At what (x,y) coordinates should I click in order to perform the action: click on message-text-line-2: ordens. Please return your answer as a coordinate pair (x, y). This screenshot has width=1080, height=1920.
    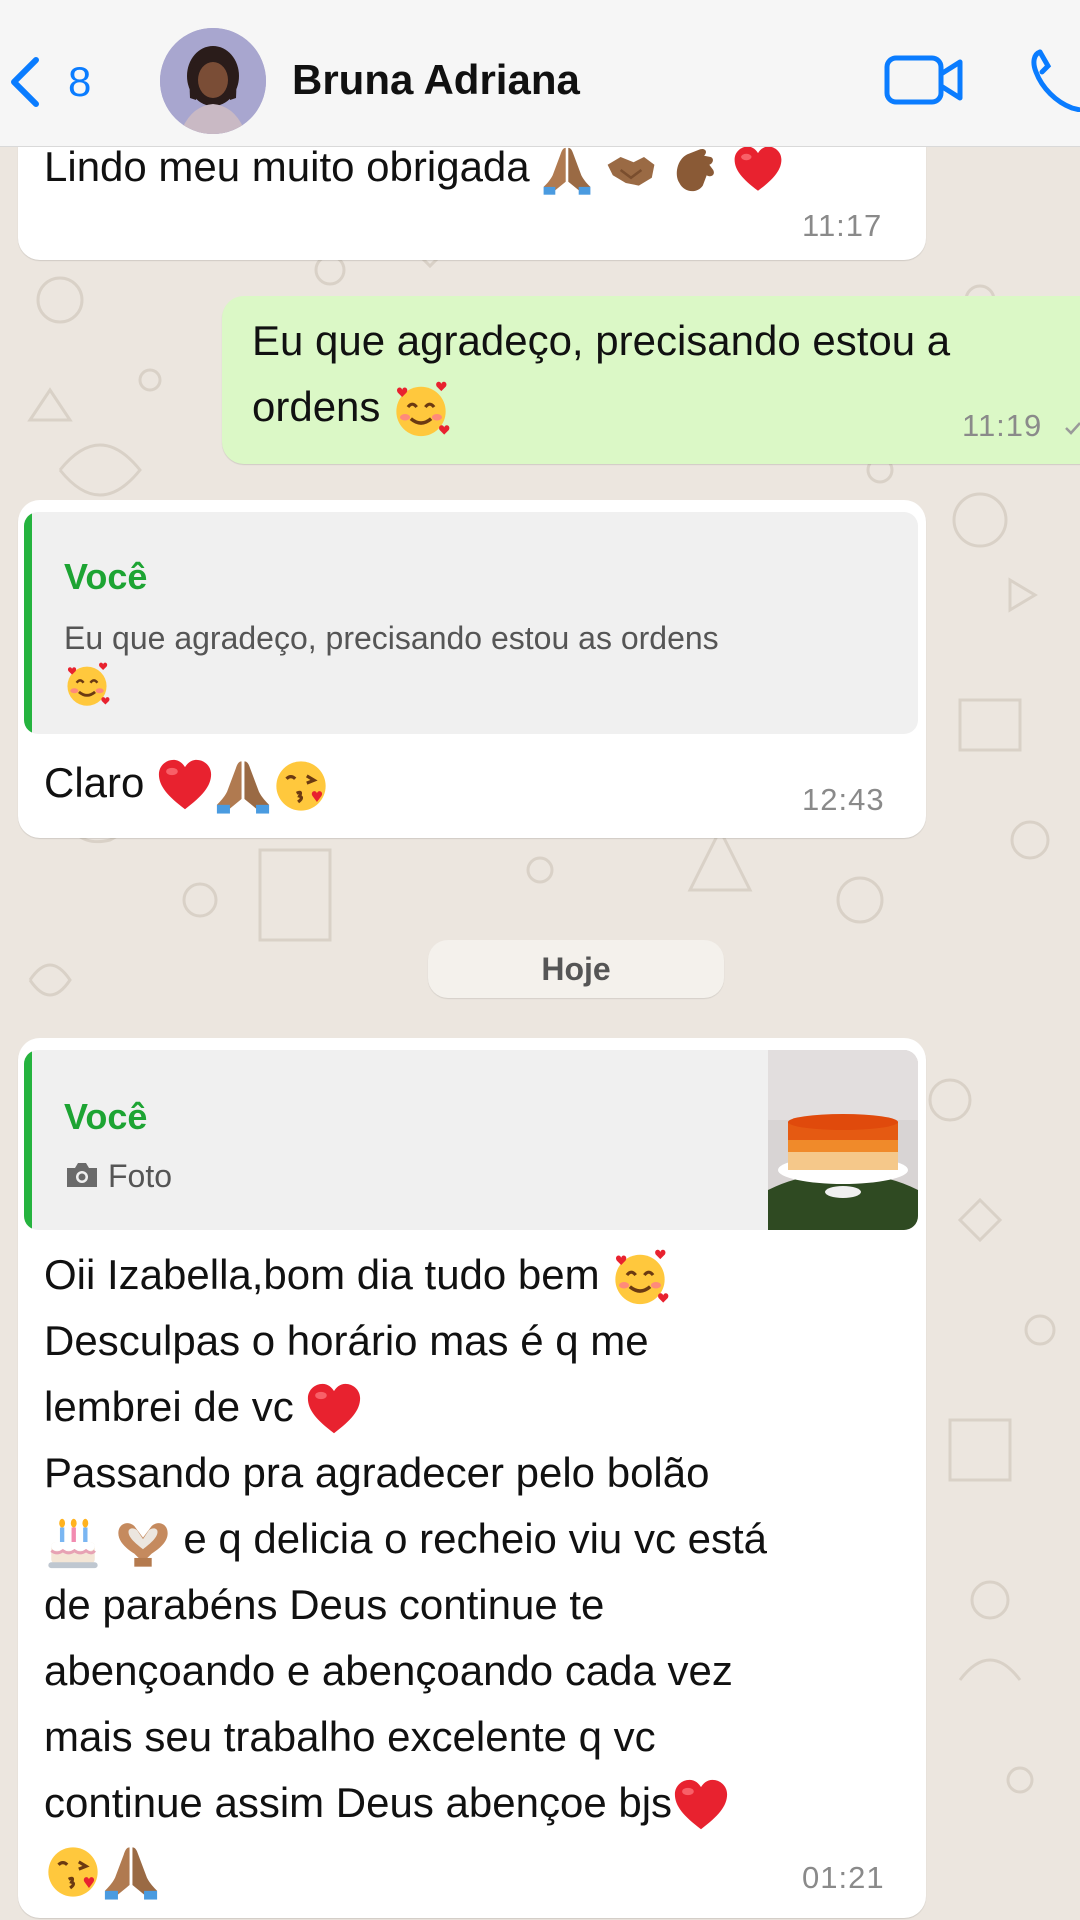
    Looking at the image, I should click on (351, 407).